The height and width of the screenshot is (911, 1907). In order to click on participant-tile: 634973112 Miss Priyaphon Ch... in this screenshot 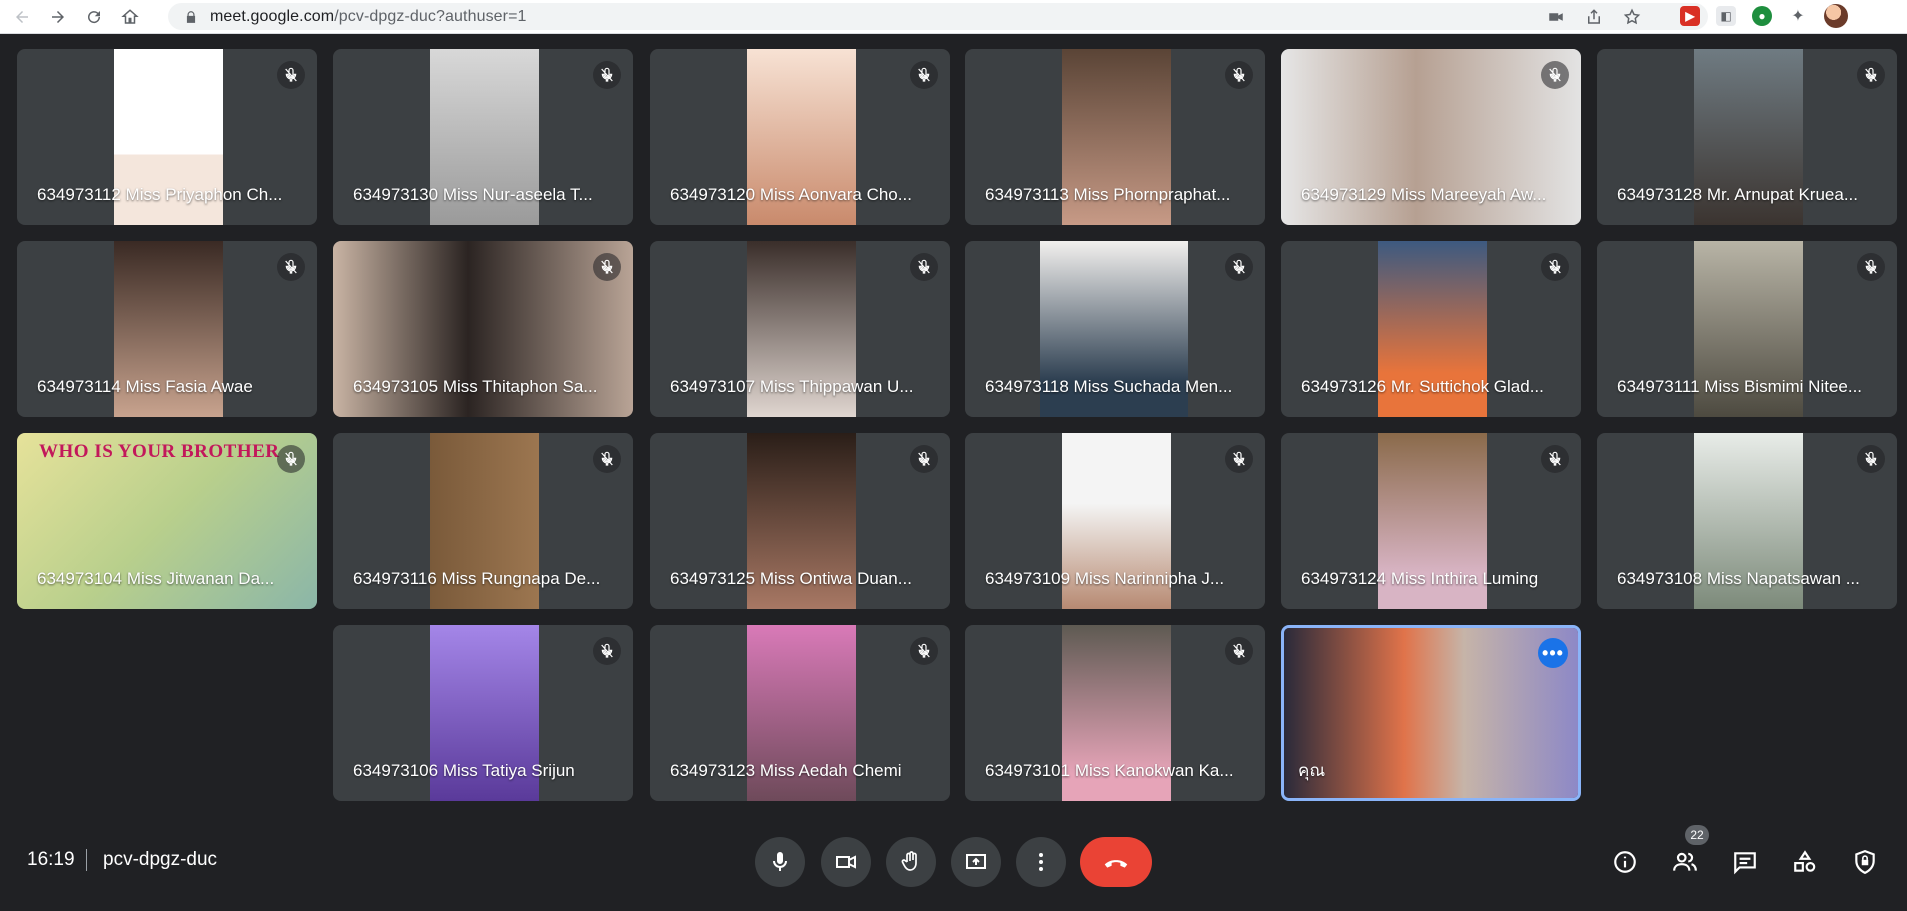, I will do `click(167, 137)`.